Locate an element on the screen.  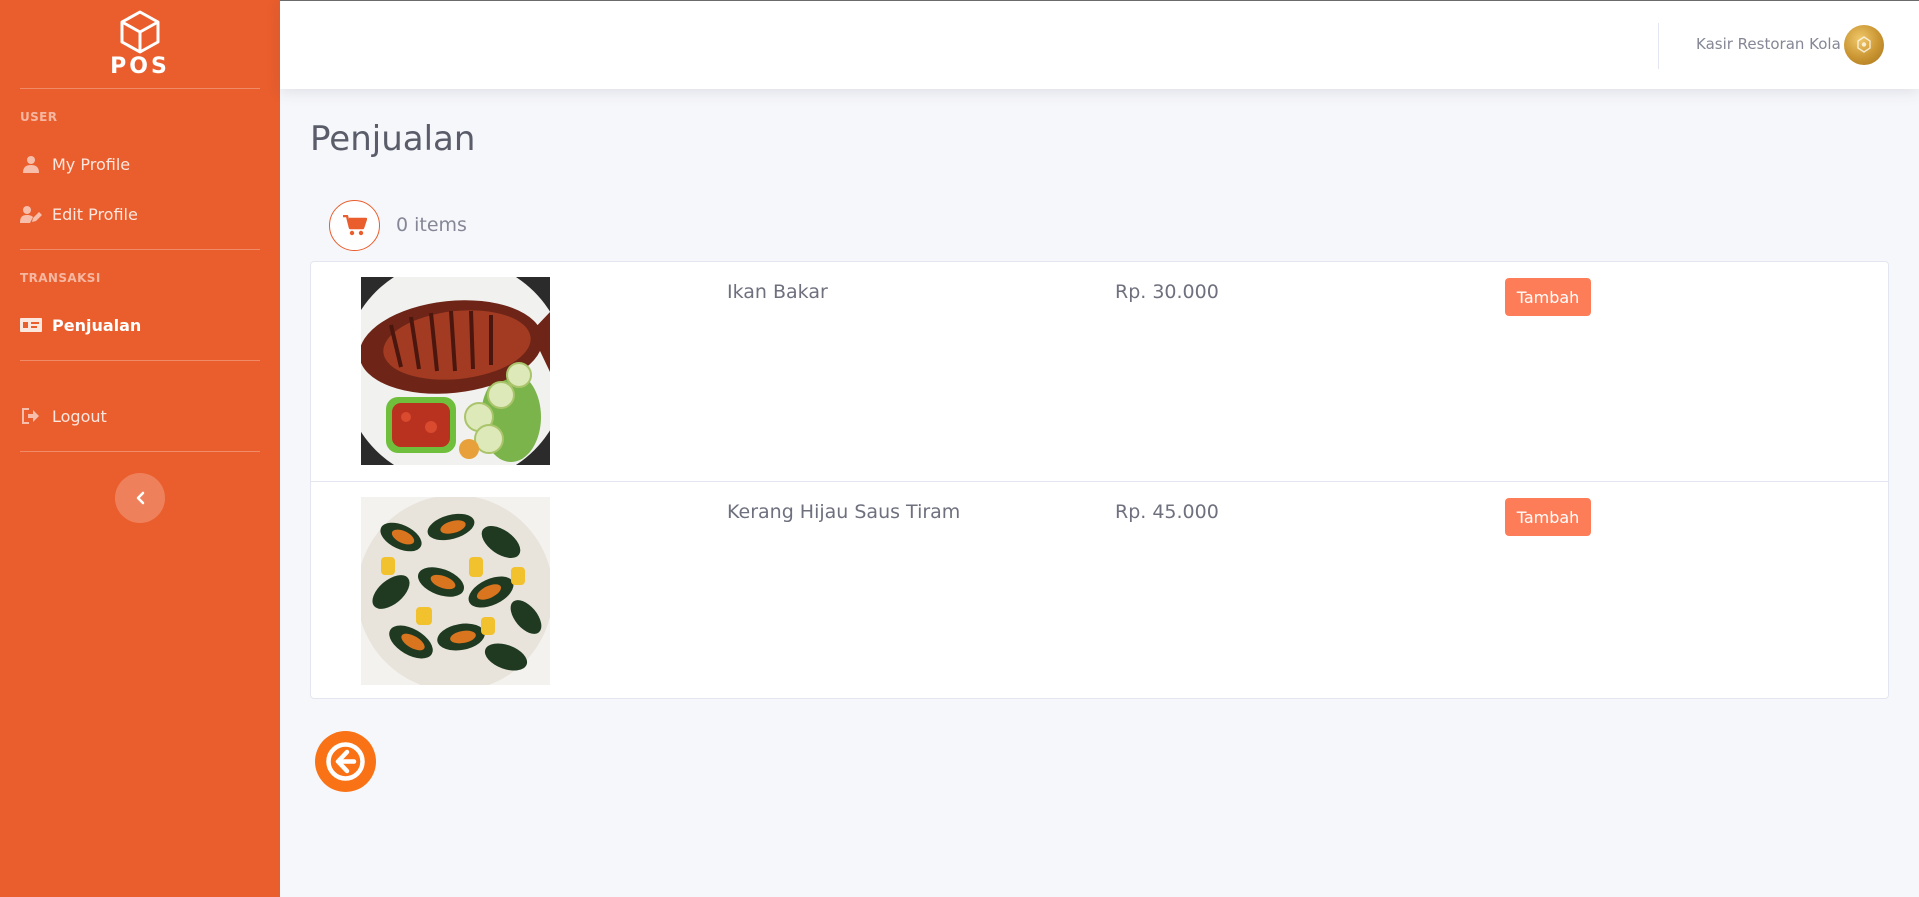
page-title: Penjualan is located at coordinates (393, 139).